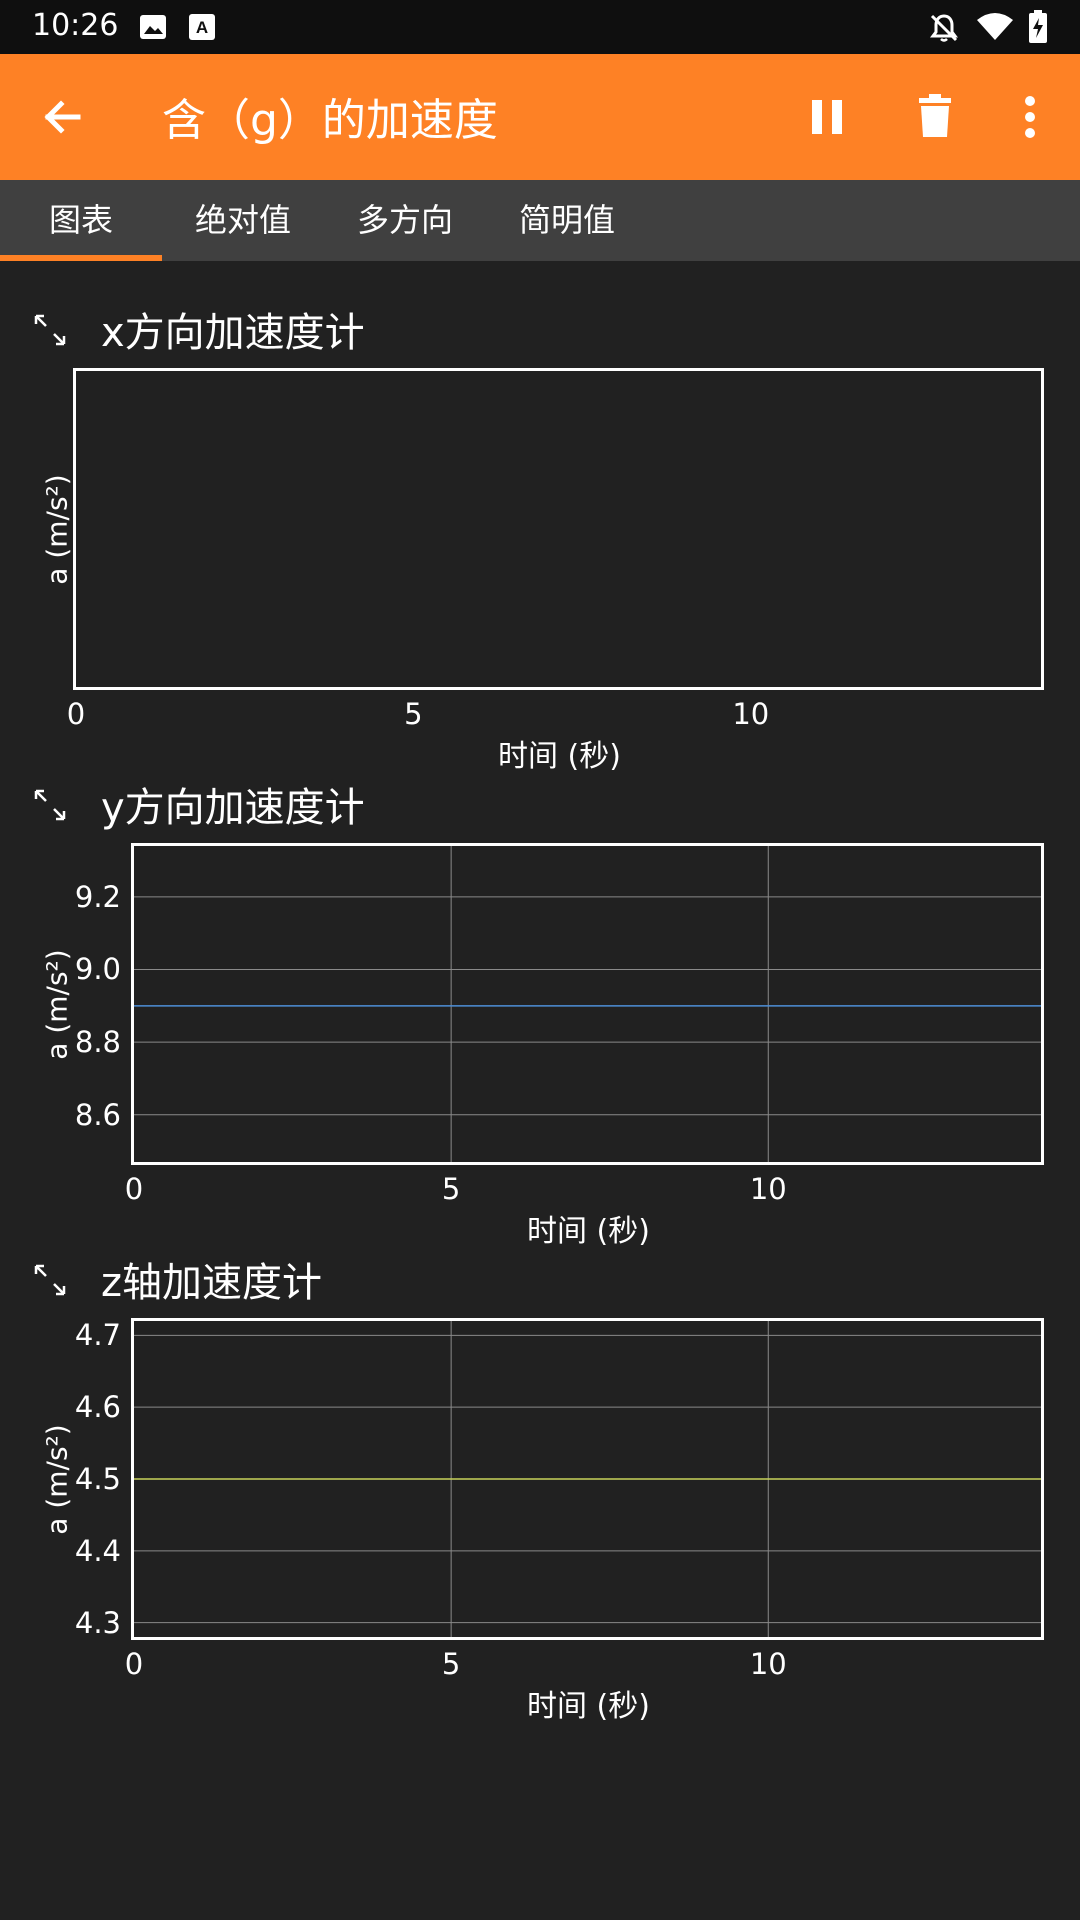 Image resolution: width=1080 pixels, height=1920 pixels. What do you see at coordinates (540, 117) in the screenshot?
I see `app-bar: 含（g）的加速度` at bounding box center [540, 117].